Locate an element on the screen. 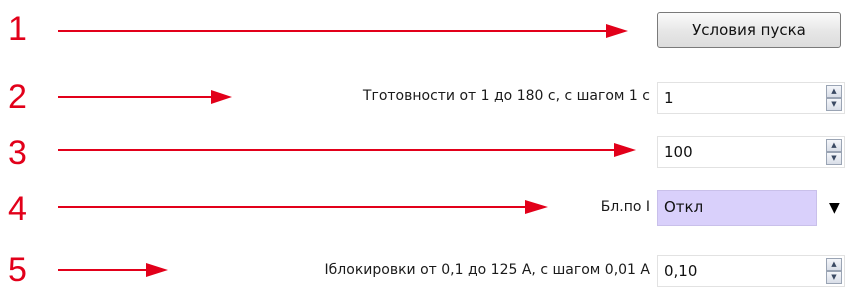  arrow-4-head is located at coordinates (536, 207).